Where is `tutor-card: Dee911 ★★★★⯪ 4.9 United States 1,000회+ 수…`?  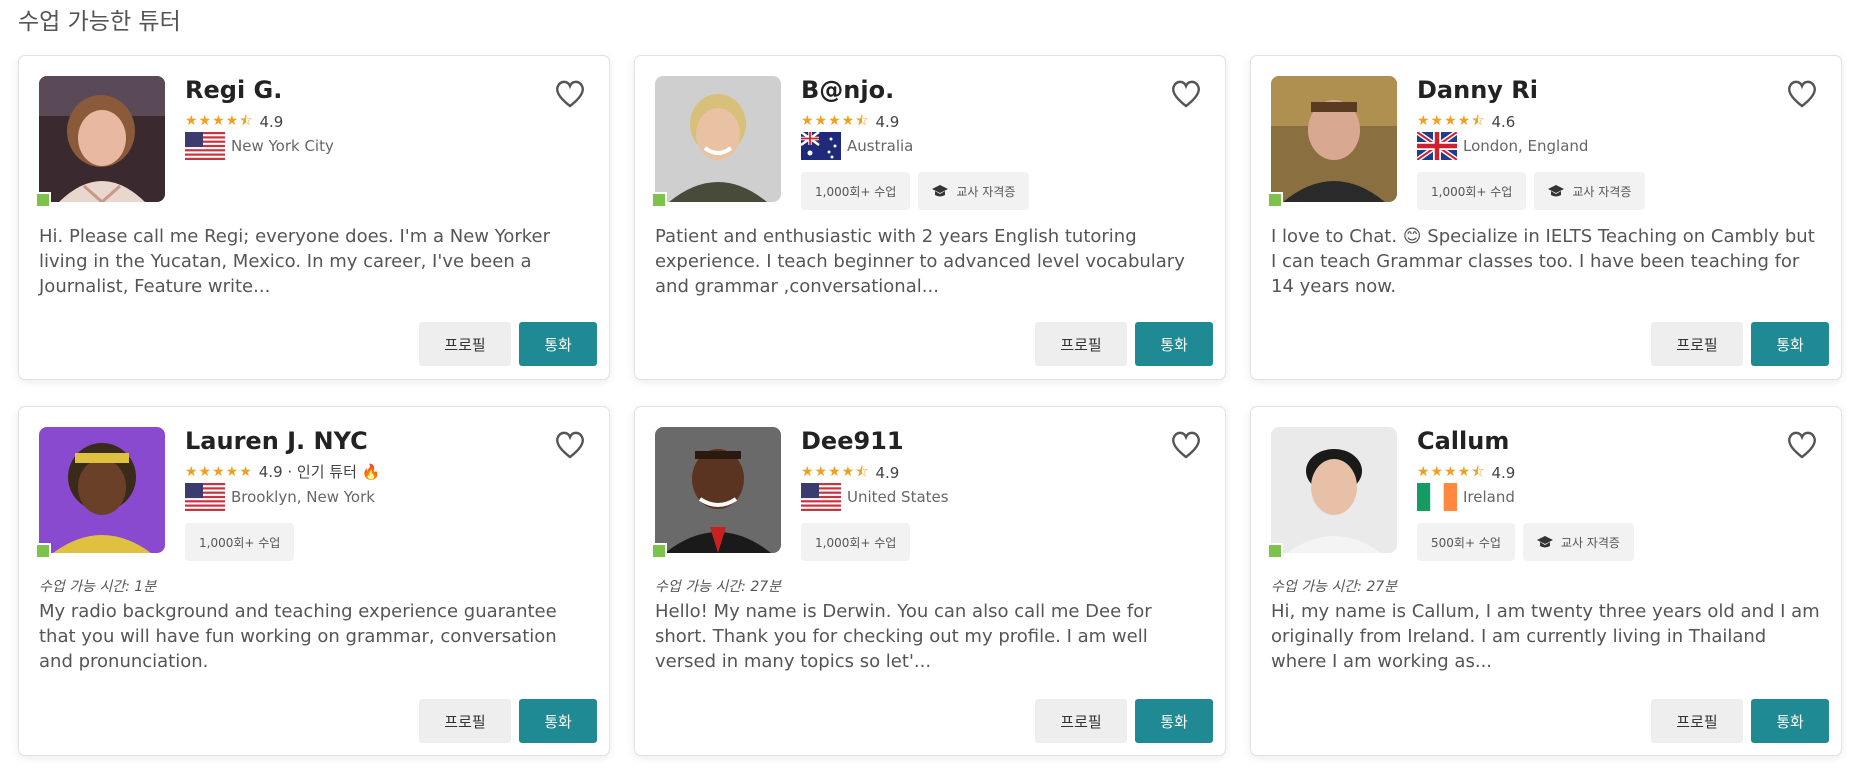 tutor-card: Dee911 ★★★★⯪ 4.9 United States 1,000회+ 수… is located at coordinates (930, 581).